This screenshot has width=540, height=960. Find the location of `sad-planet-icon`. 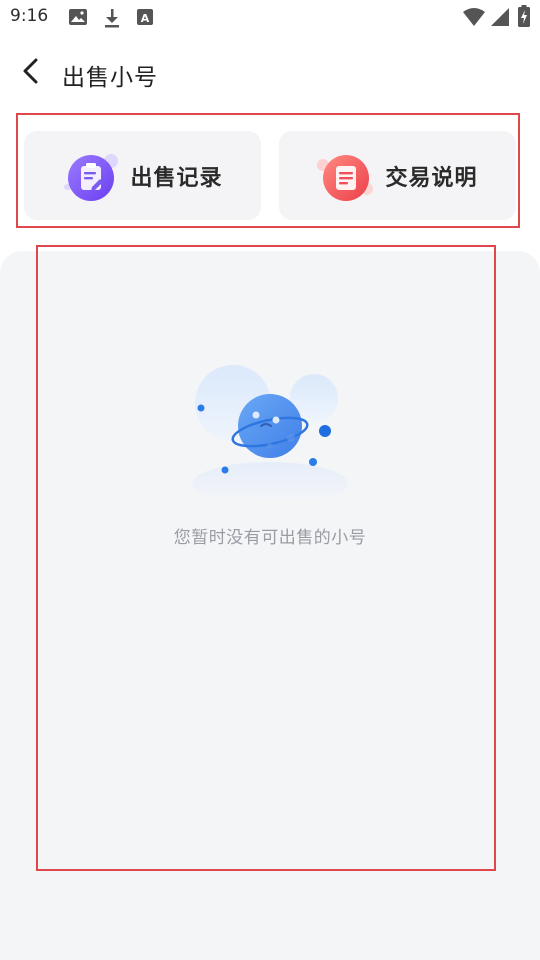

sad-planet-icon is located at coordinates (270, 432).